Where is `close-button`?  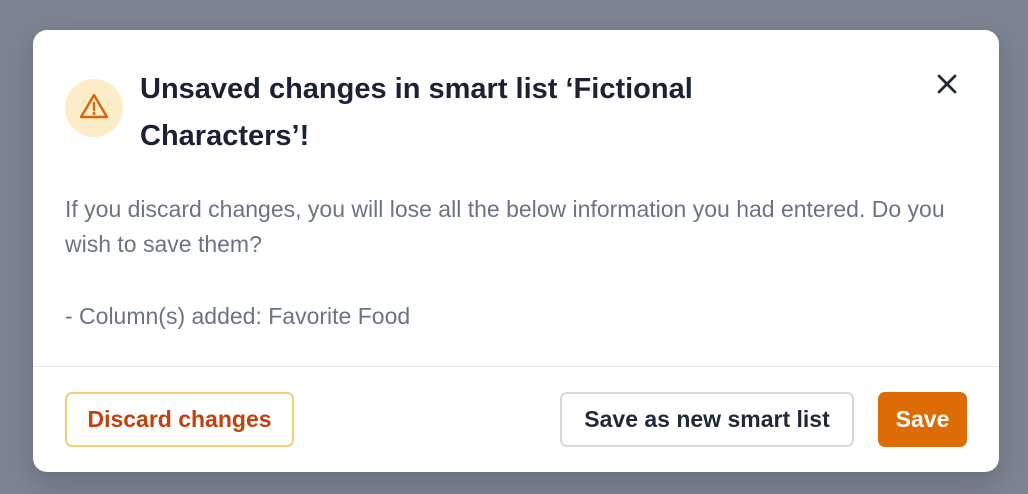
close-button is located at coordinates (947, 86).